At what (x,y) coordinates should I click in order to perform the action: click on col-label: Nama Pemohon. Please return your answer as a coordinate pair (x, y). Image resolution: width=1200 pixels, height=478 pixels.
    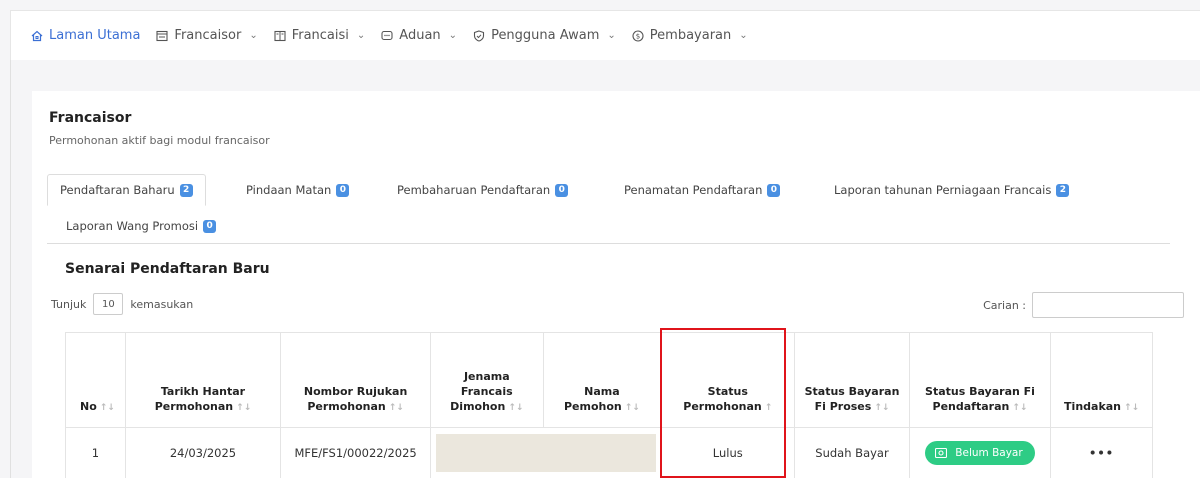
    Looking at the image, I should click on (592, 399).